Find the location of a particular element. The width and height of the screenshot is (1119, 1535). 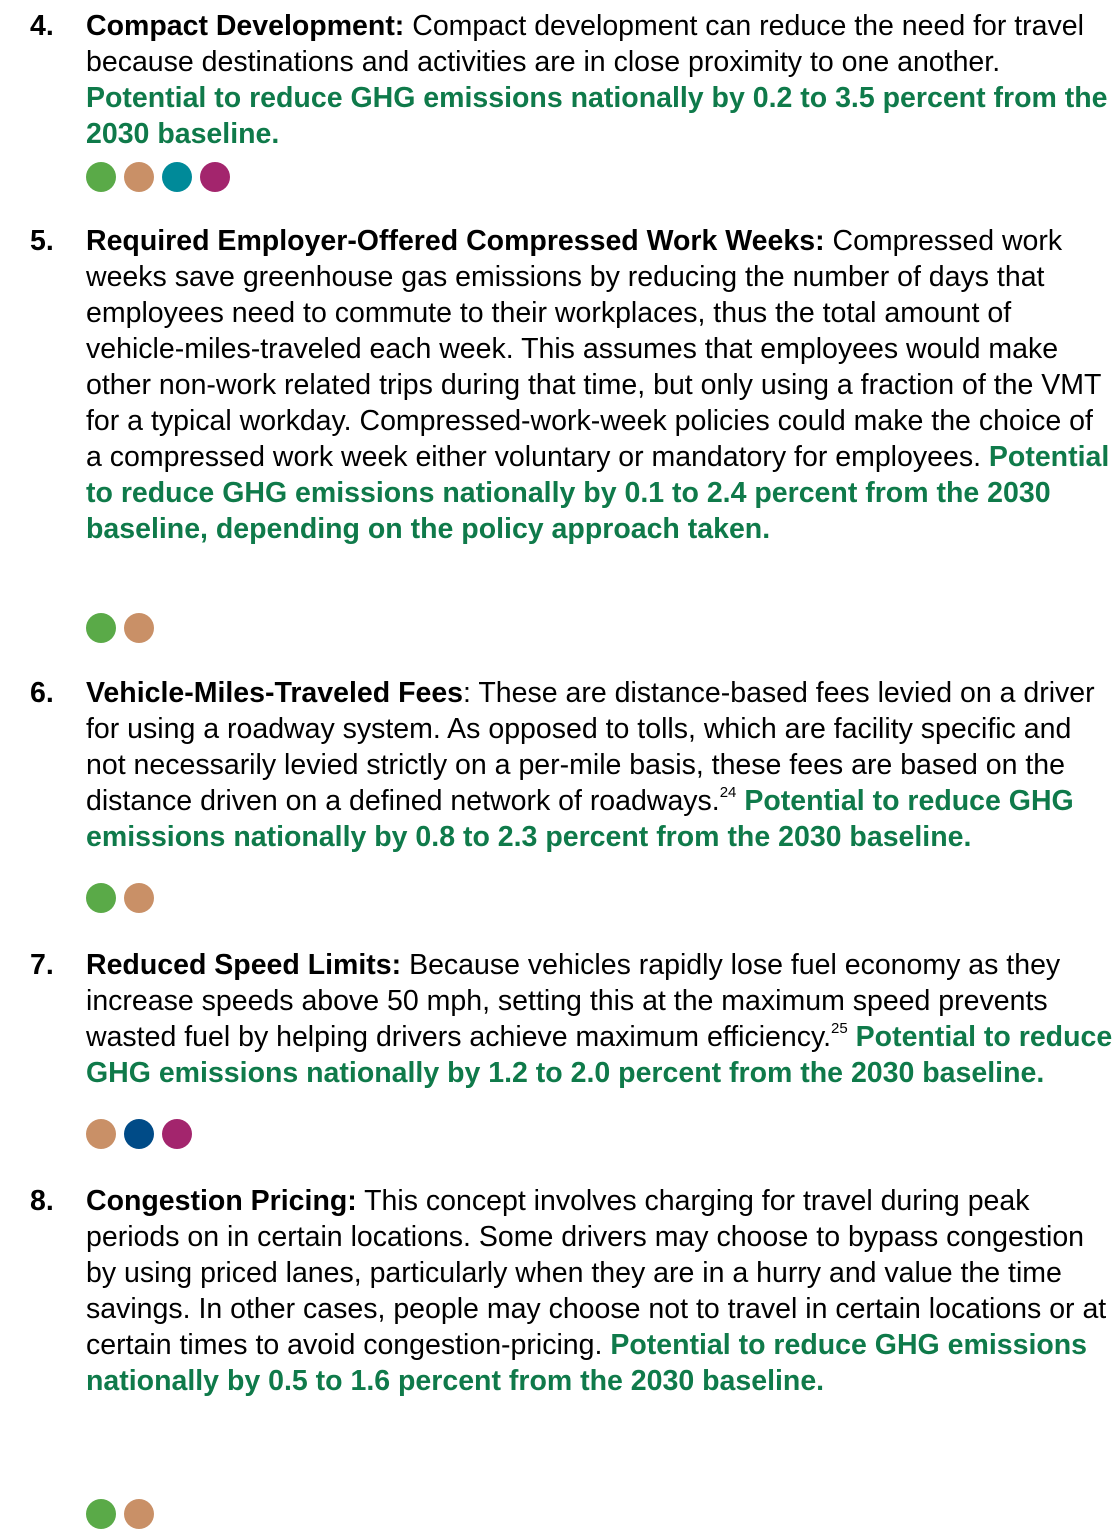

item-number: 8. is located at coordinates (42, 1201).